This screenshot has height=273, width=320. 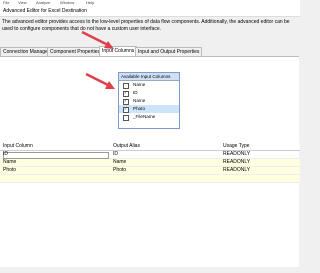 What do you see at coordinates (149, 85) in the screenshot?
I see `column-row-name-all: Name` at bounding box center [149, 85].